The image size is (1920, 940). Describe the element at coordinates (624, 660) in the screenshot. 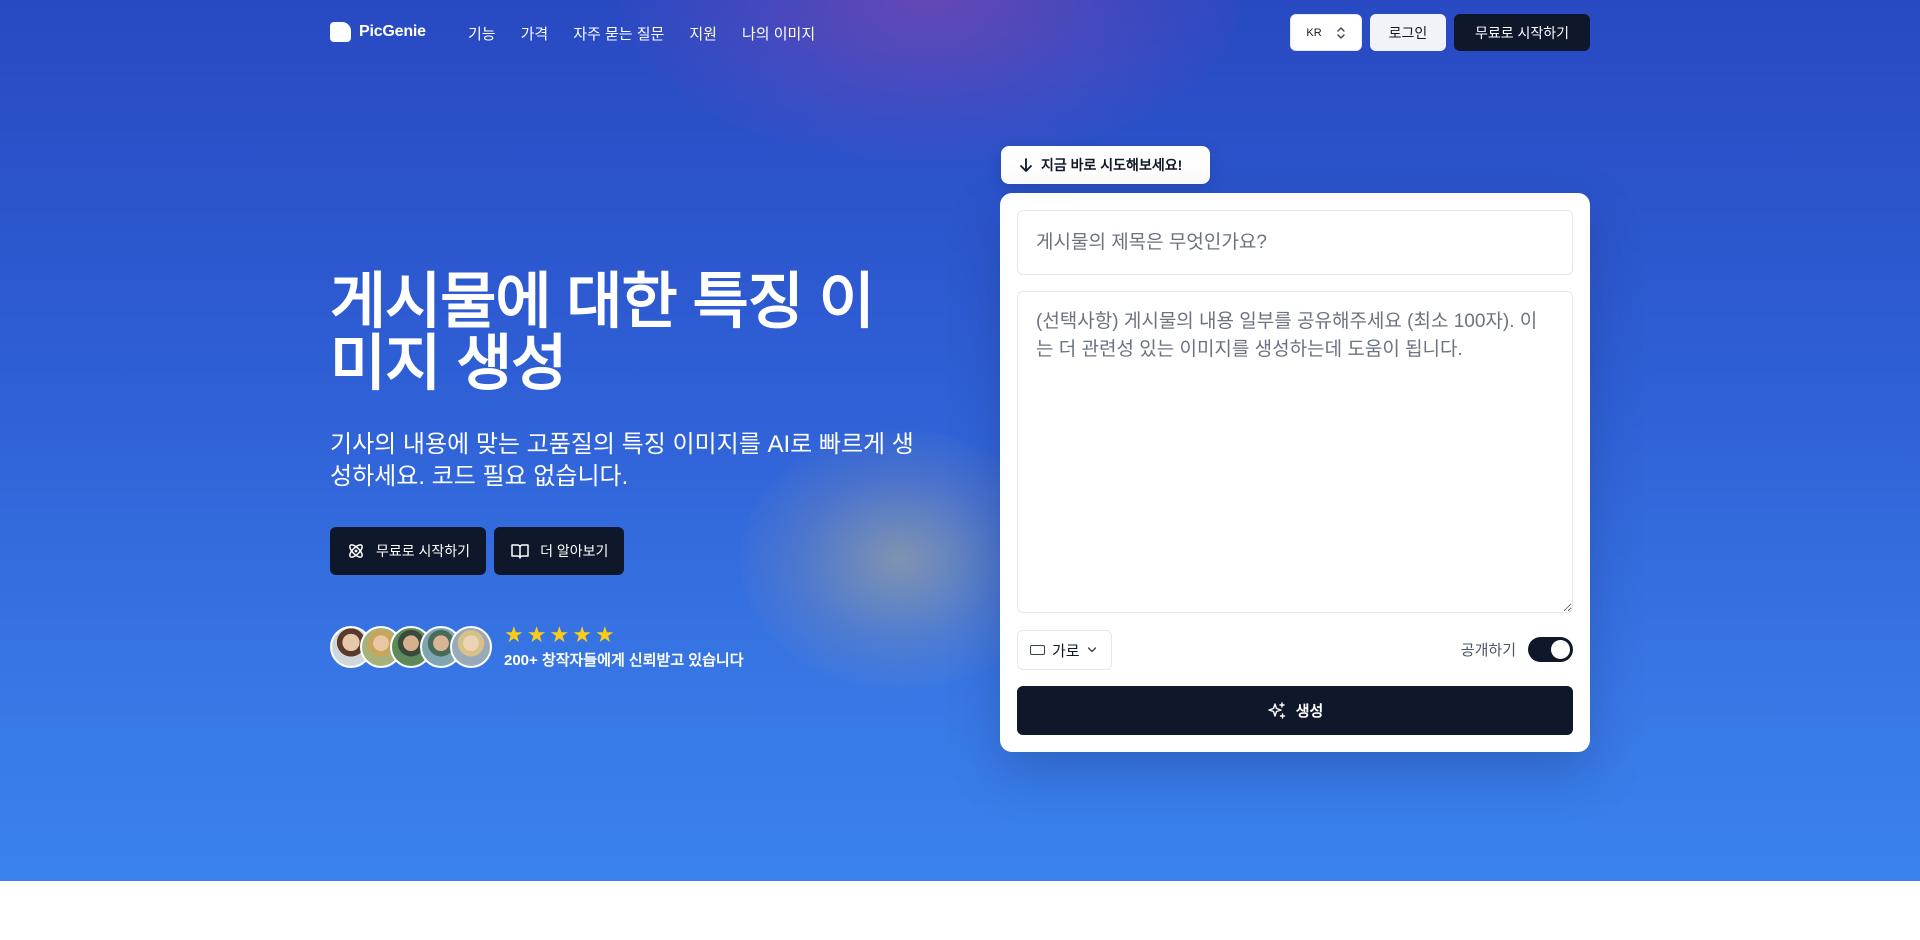

I see `trust-label: 200+ 창작자들에게 신뢰받고 있습니다` at that location.